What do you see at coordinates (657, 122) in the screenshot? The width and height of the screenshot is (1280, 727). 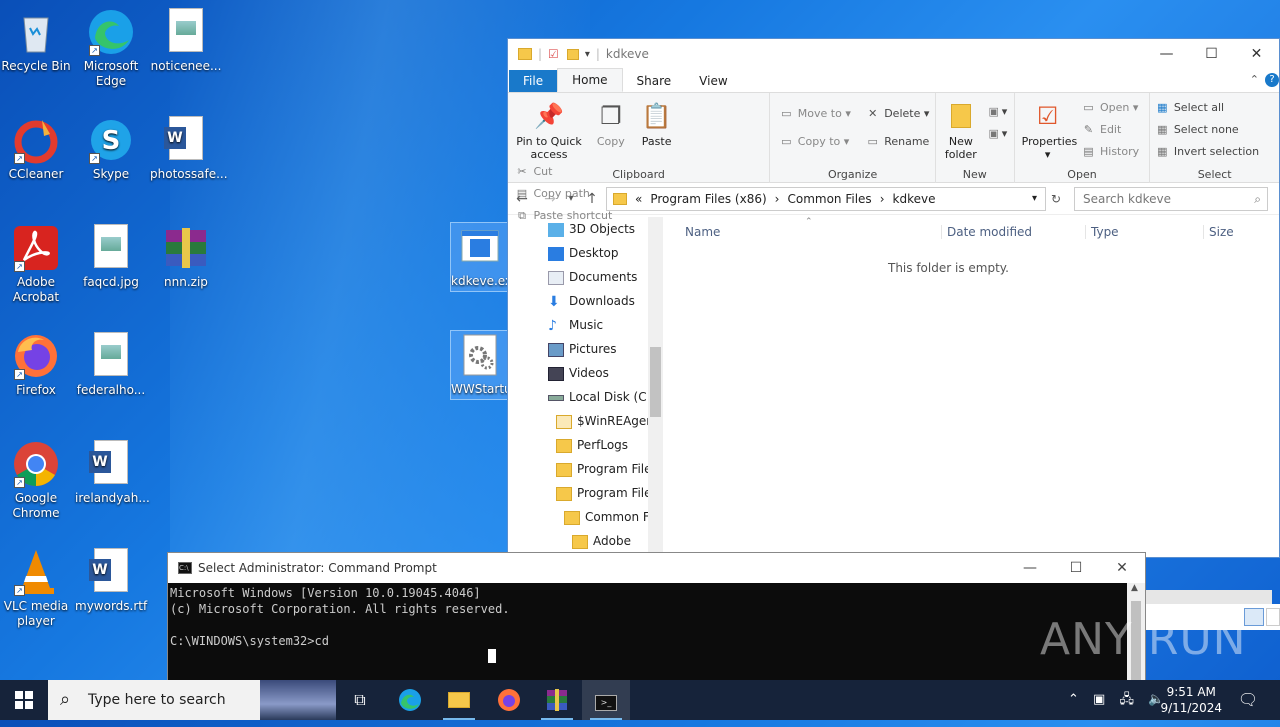 I see `paste-button: 📋 Paste` at bounding box center [657, 122].